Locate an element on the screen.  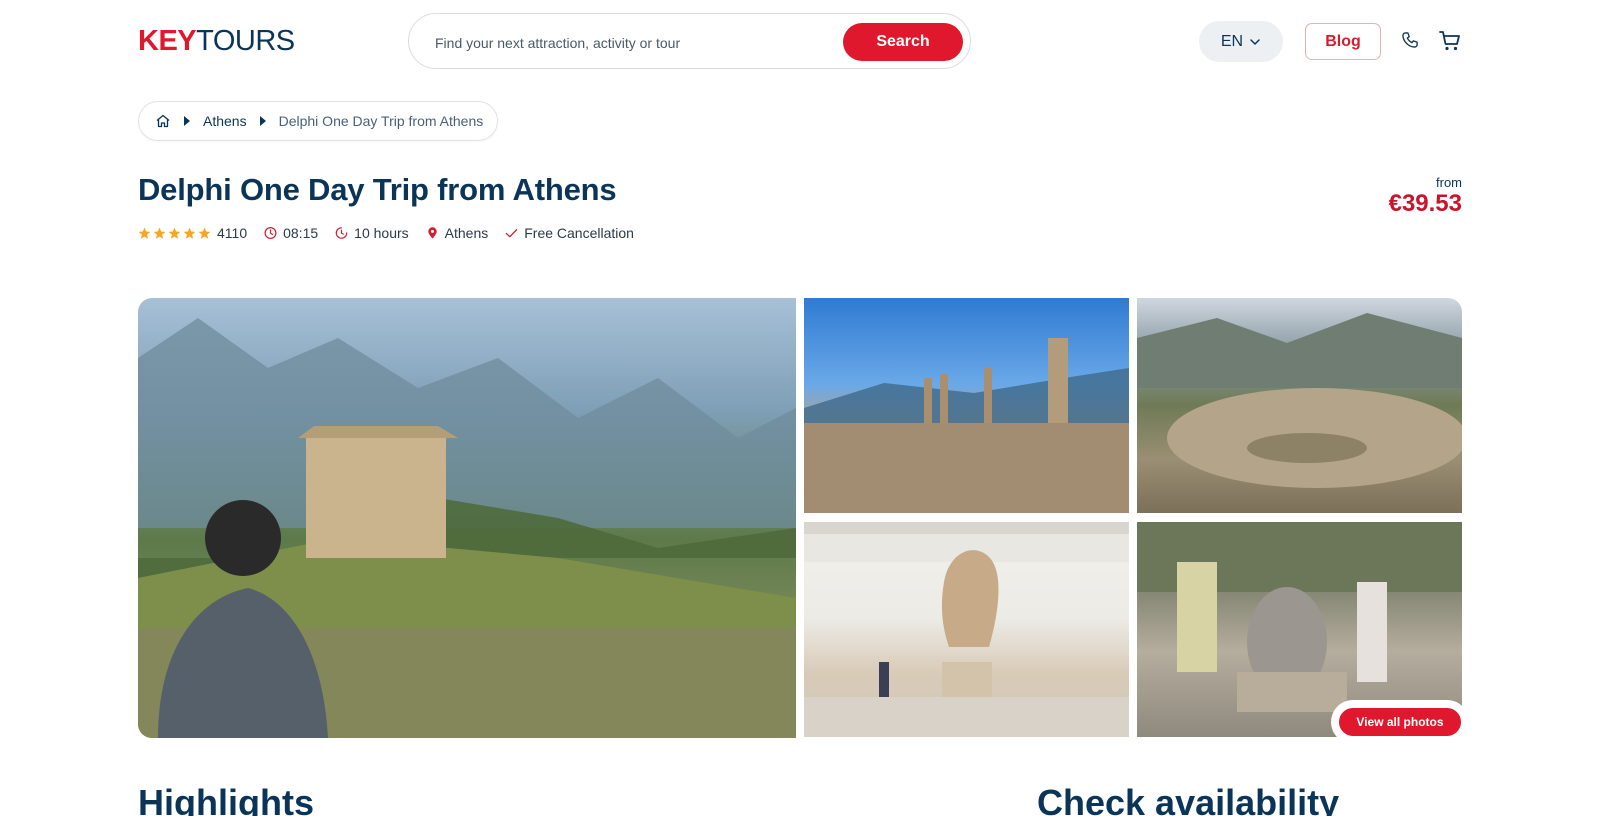
price-value: €39.53 is located at coordinates (1425, 203).